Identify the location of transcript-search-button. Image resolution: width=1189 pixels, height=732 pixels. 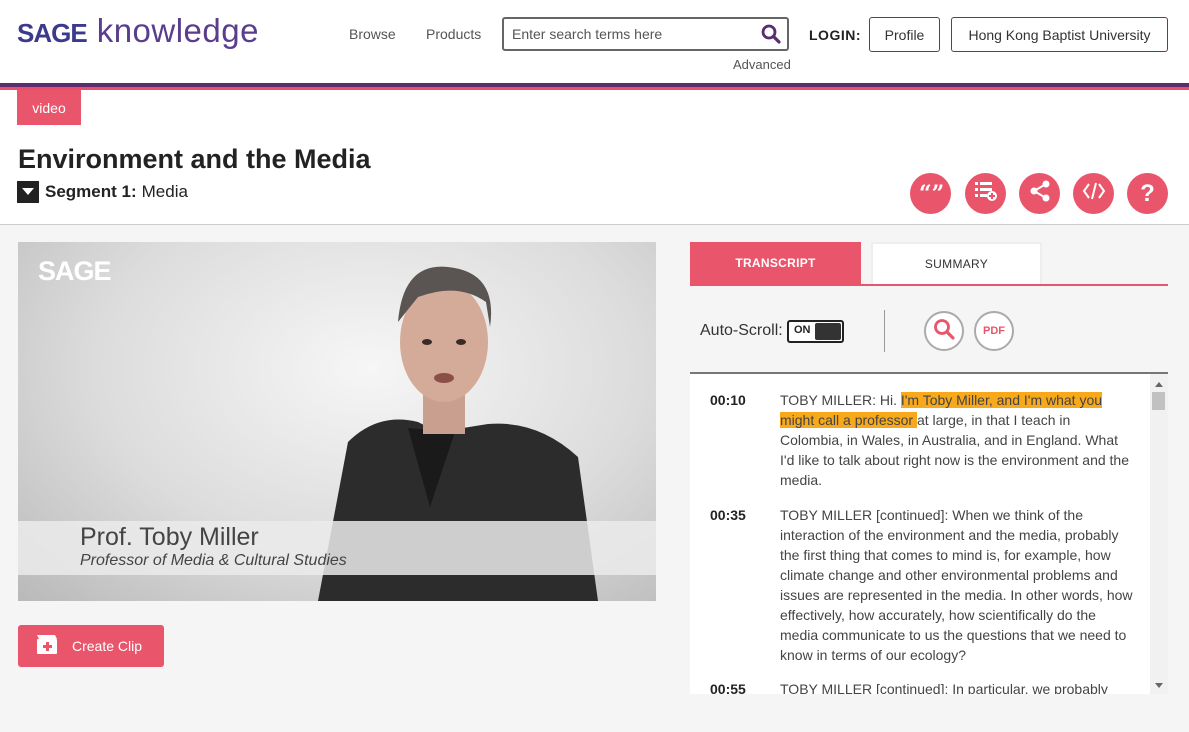
(944, 331).